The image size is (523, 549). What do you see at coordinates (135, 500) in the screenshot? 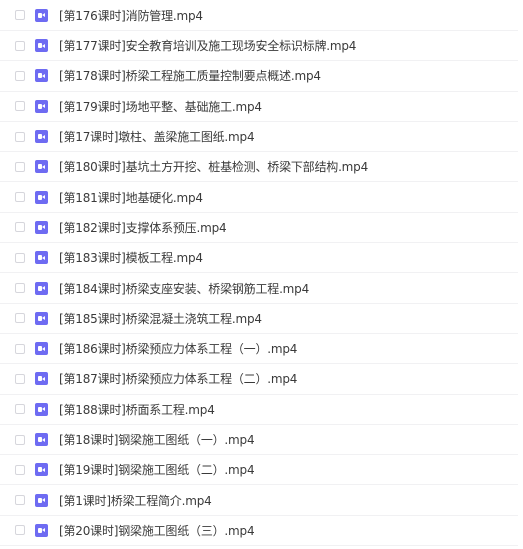
I see `file-name: [第1课时]桥梁工程简介.mp4` at bounding box center [135, 500].